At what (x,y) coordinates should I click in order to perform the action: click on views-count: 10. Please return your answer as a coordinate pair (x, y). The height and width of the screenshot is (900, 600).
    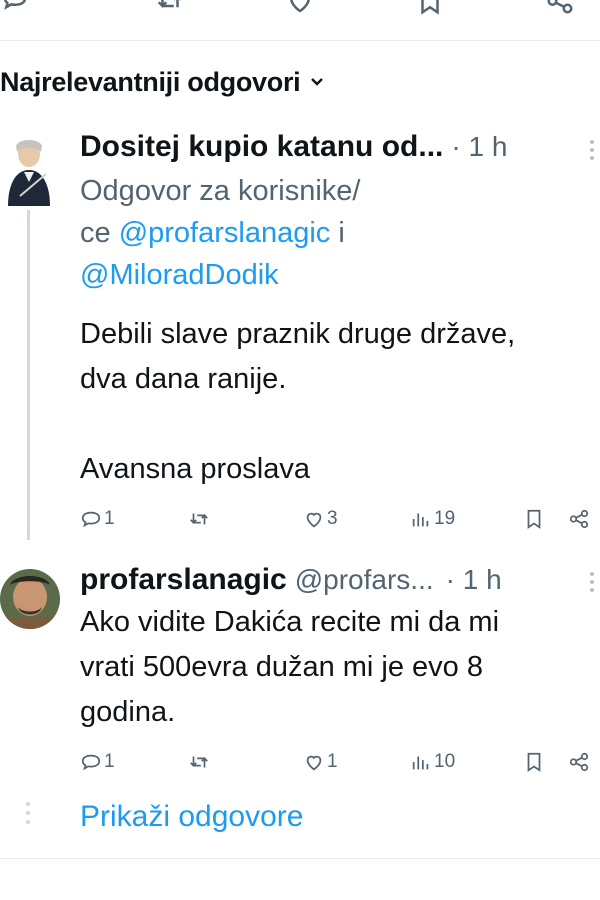
    Looking at the image, I should click on (445, 761).